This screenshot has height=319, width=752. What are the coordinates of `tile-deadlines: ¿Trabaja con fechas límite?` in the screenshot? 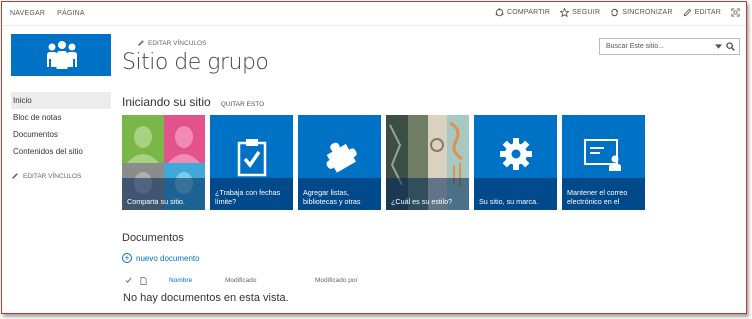 It's located at (251, 162).